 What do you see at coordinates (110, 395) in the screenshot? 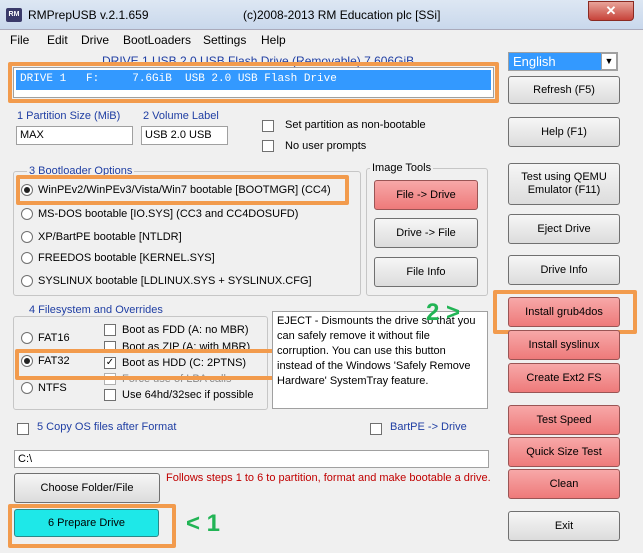
I see `override-64hd-checkbox` at bounding box center [110, 395].